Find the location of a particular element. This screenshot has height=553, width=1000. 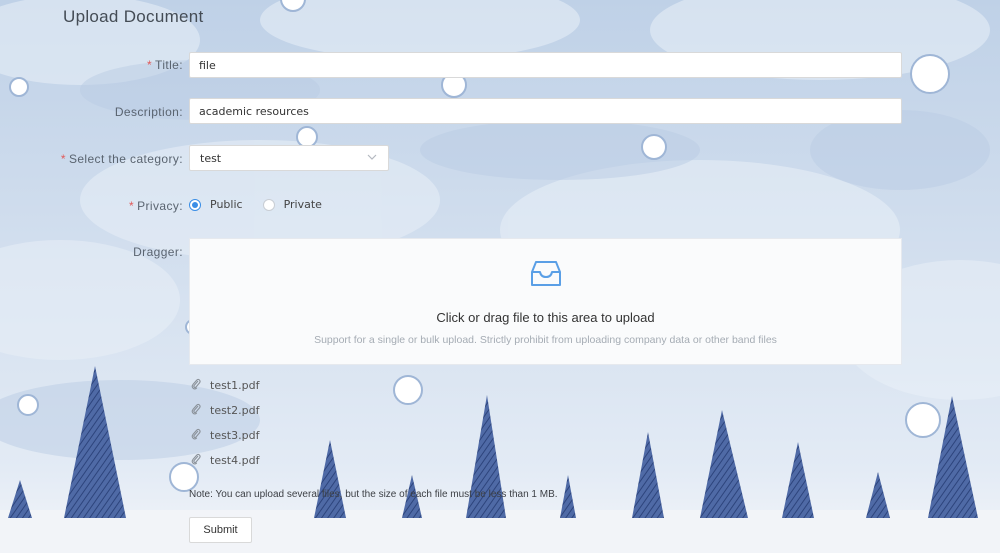

file-item: test4.pdf is located at coordinates (225, 460).